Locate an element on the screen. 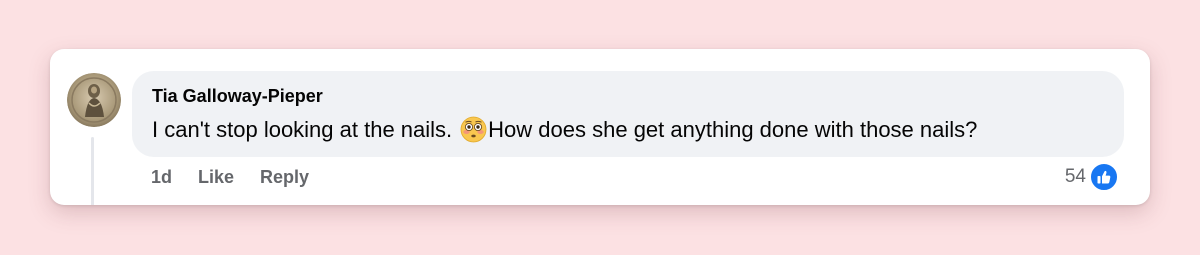  reply-button: Reply is located at coordinates (284, 177).